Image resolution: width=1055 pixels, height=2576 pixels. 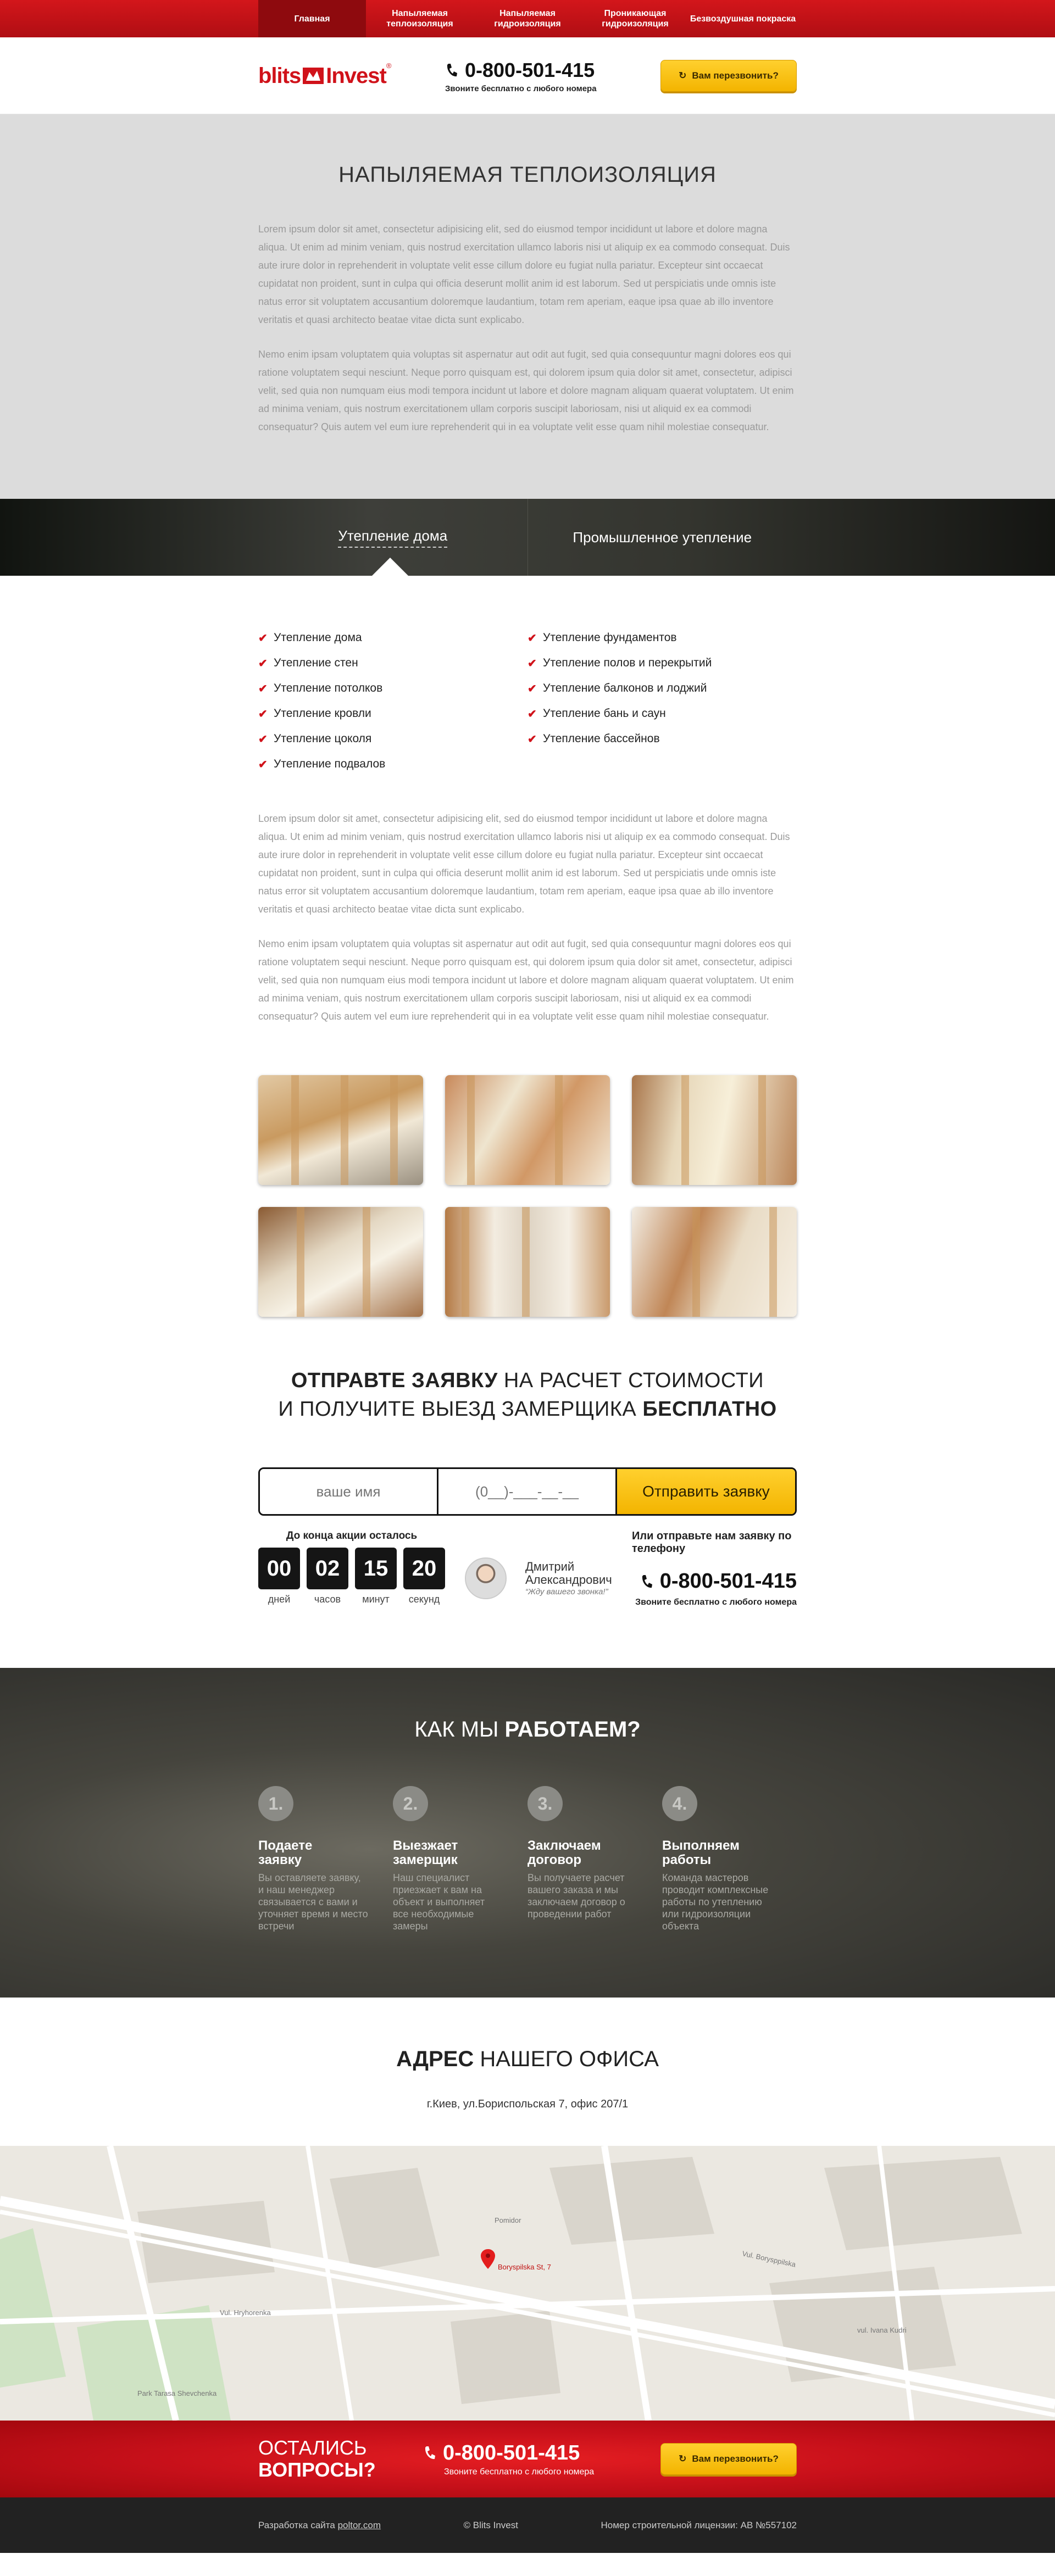 I want to click on phone-input, so click(x=526, y=1492).